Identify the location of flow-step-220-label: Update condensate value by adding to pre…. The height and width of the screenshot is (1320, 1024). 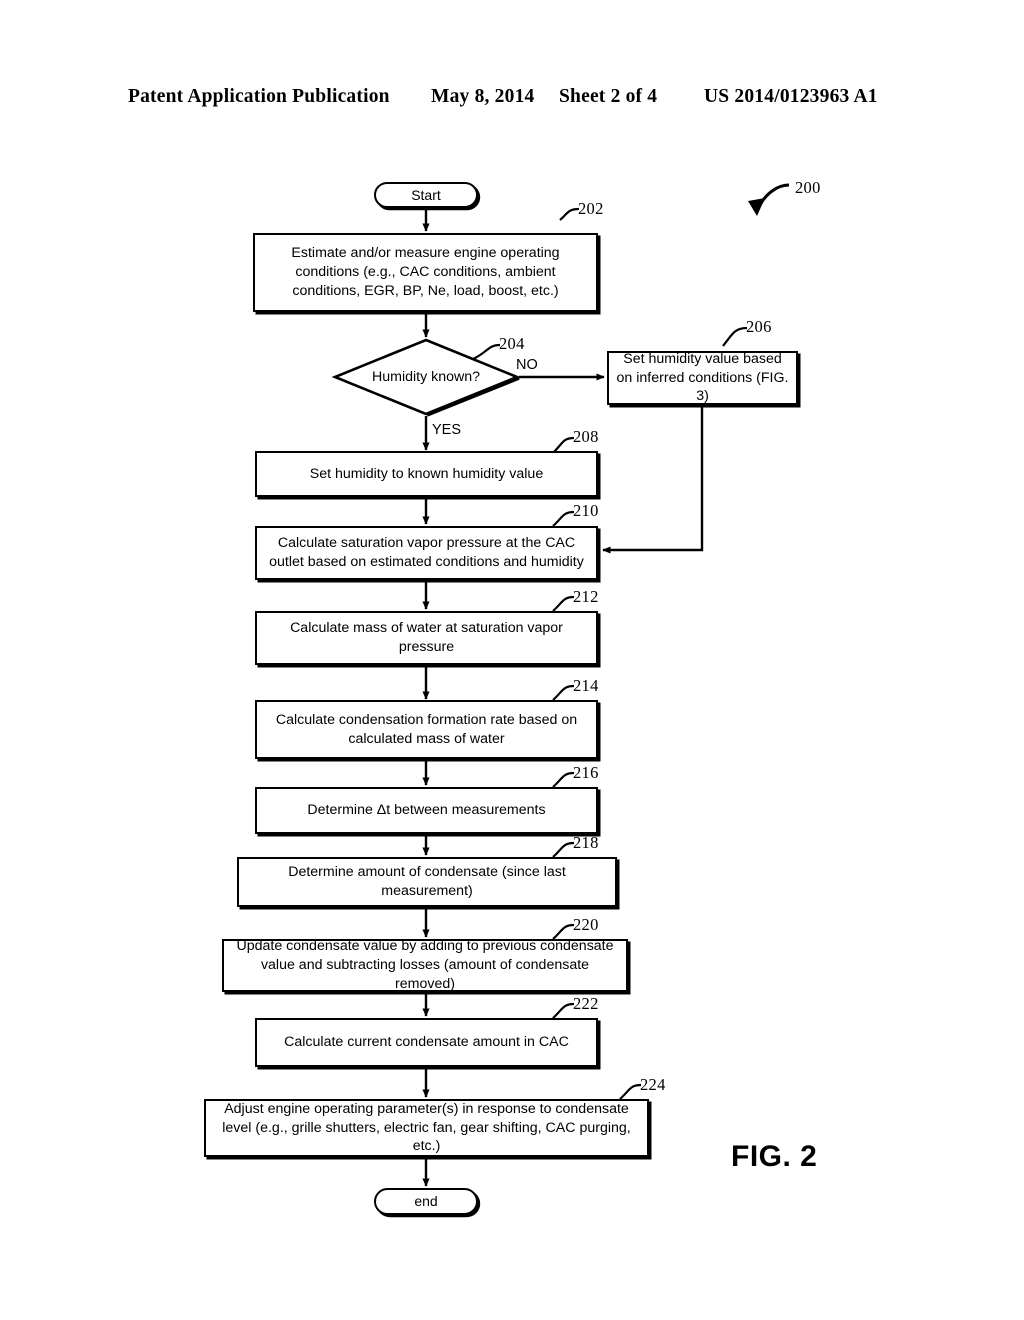
(425, 965).